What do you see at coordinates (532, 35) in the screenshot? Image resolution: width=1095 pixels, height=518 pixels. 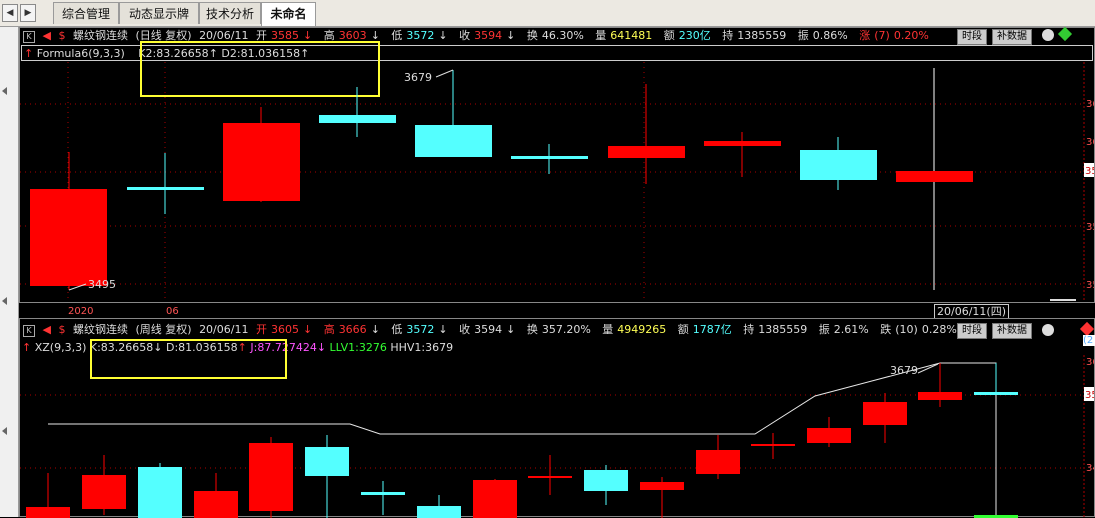 I see `turnover-label: 换` at bounding box center [532, 35].